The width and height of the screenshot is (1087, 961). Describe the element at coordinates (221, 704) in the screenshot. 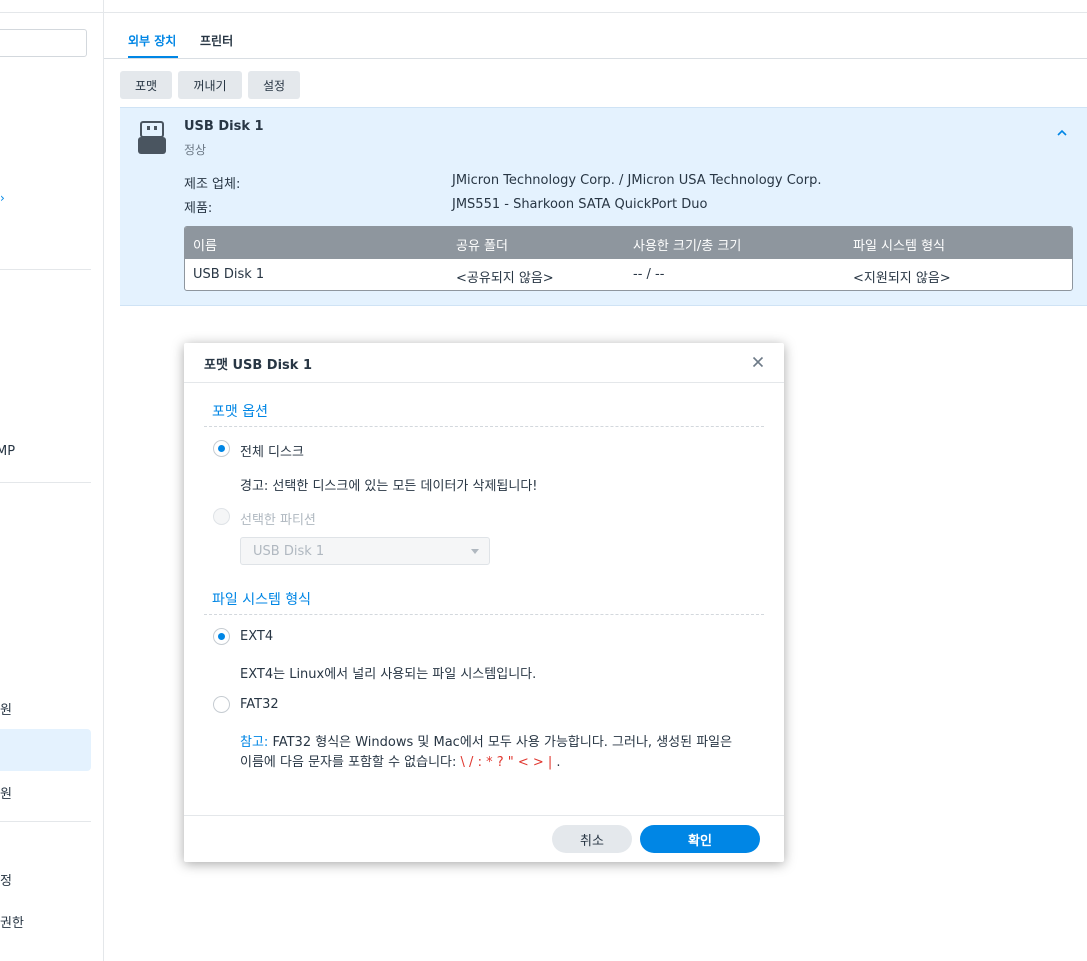

I see `fat32-radio` at that location.